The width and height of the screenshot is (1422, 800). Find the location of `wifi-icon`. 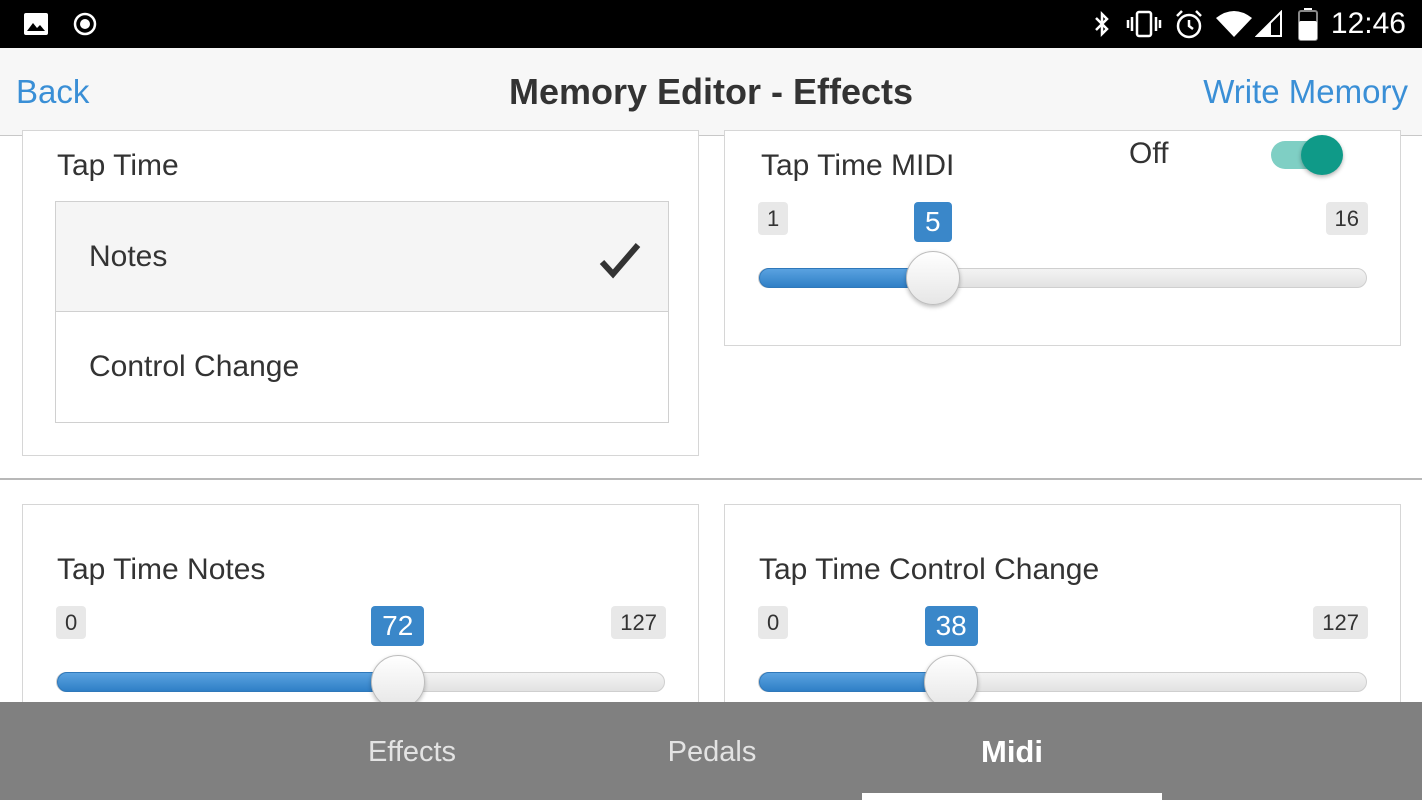

wifi-icon is located at coordinates (1234, 24).